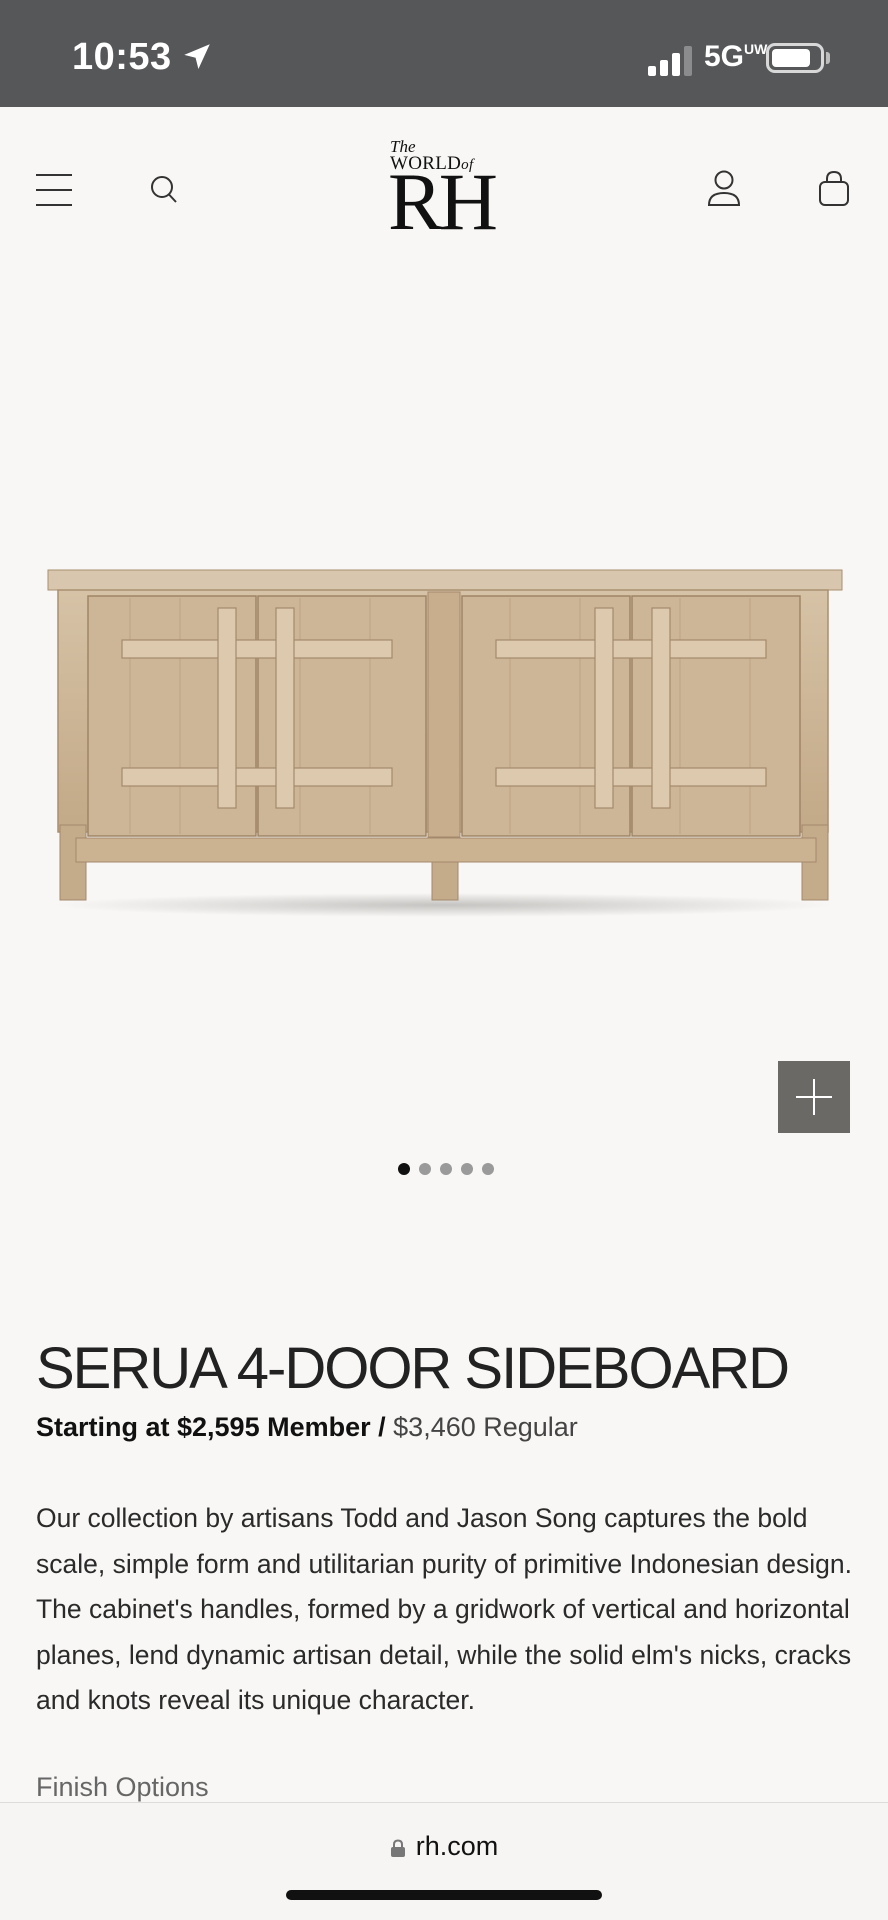 Image resolution: width=888 pixels, height=1920 pixels. I want to click on site-header: The WORLDof RH, so click(444, 187).